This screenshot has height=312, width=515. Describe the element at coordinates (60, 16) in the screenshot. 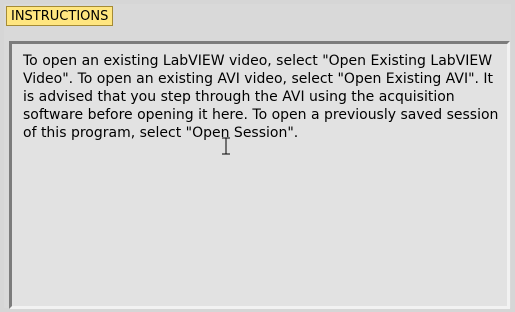

I see `instructions-label: INSTRUCTIONS` at that location.